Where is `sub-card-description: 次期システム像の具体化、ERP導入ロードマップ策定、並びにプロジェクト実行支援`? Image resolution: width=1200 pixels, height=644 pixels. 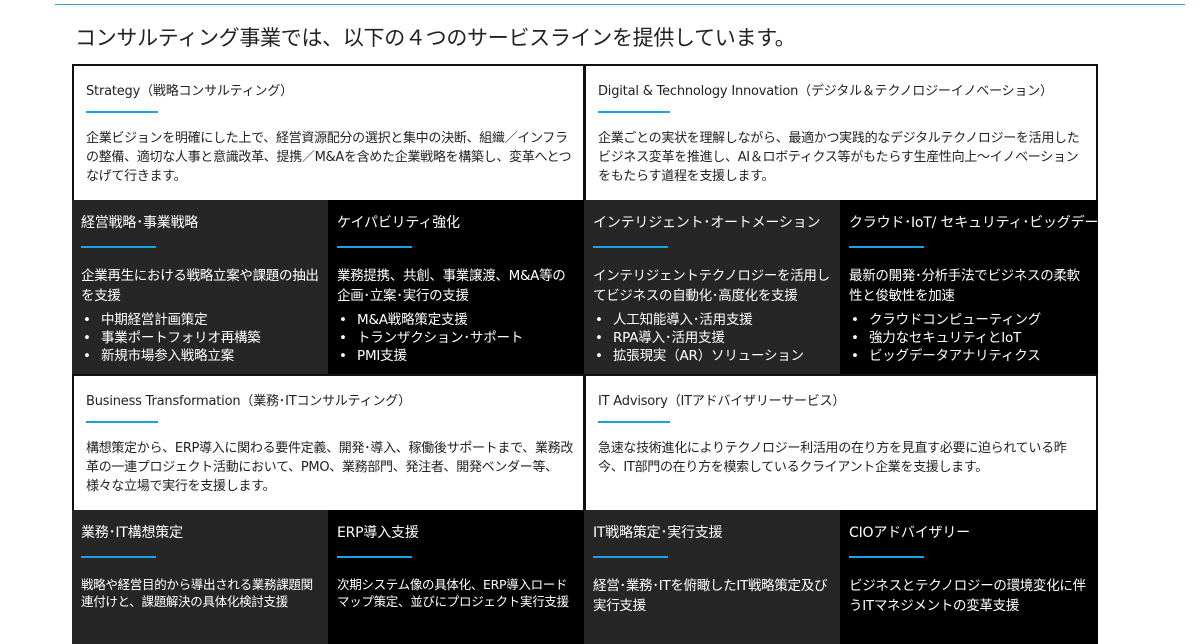
sub-card-description: 次期システム像の具体化、ERP導入ロードマップ策定、並びにプロジェクト実行支援 is located at coordinates (453, 593).